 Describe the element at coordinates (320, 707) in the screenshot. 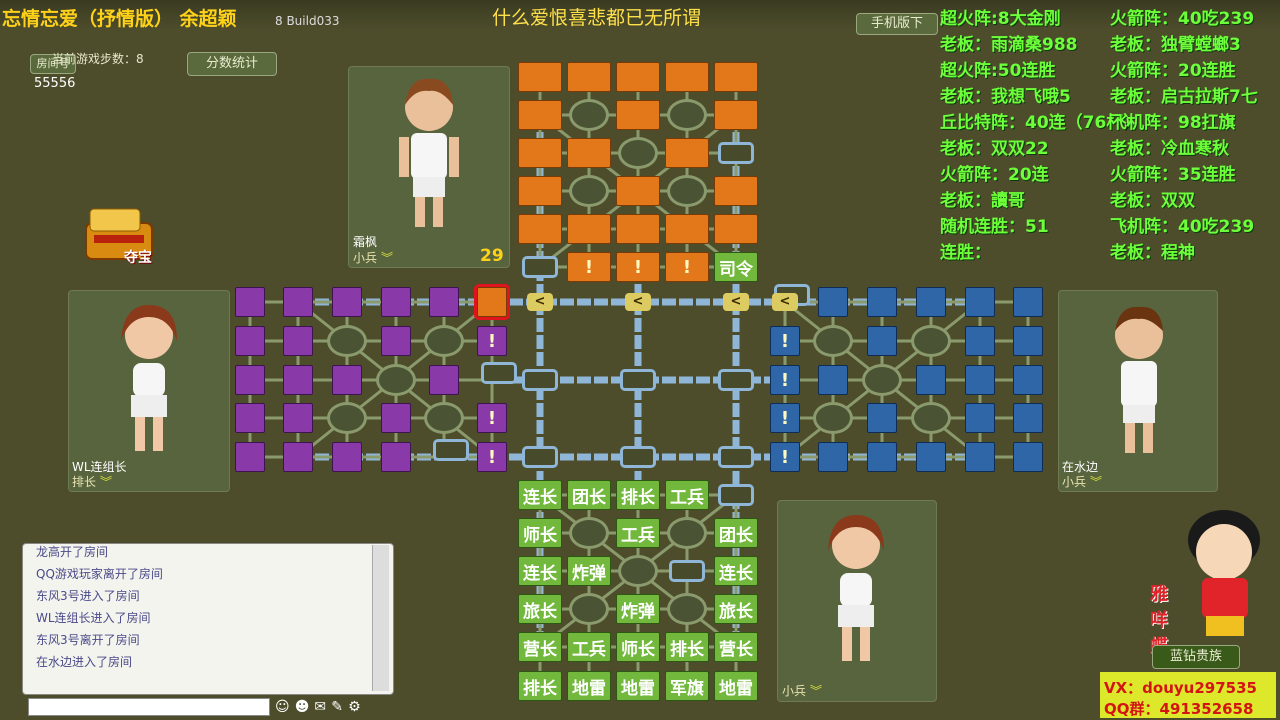

I see `gift-icon: ✉` at that location.